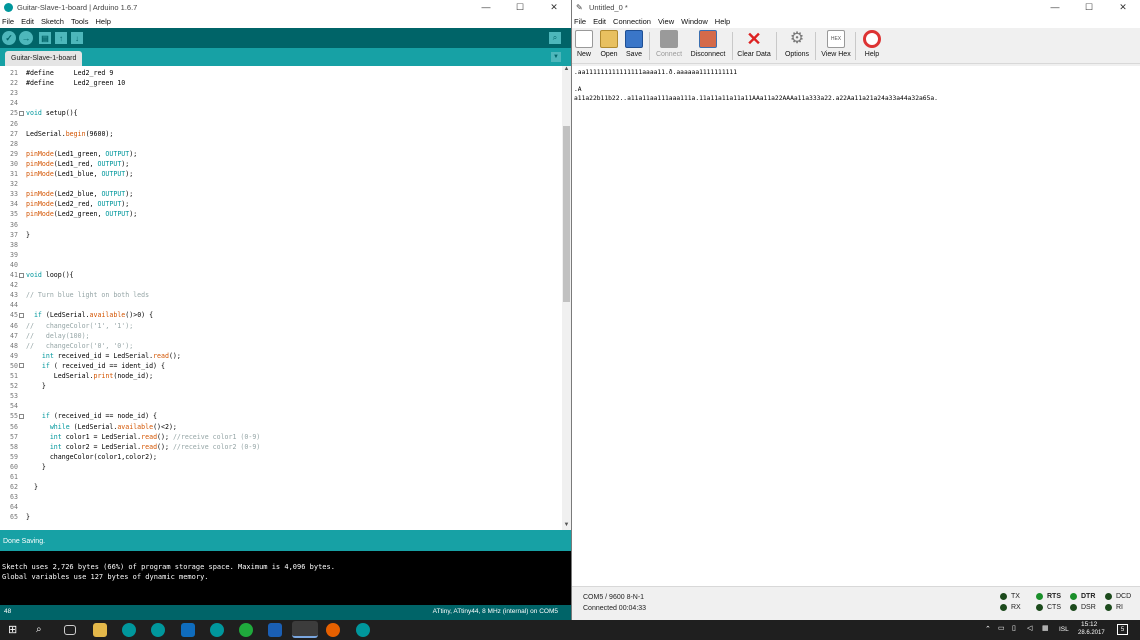 The image size is (1140, 640). What do you see at coordinates (188, 630) in the screenshot?
I see `outlook-icon` at bounding box center [188, 630].